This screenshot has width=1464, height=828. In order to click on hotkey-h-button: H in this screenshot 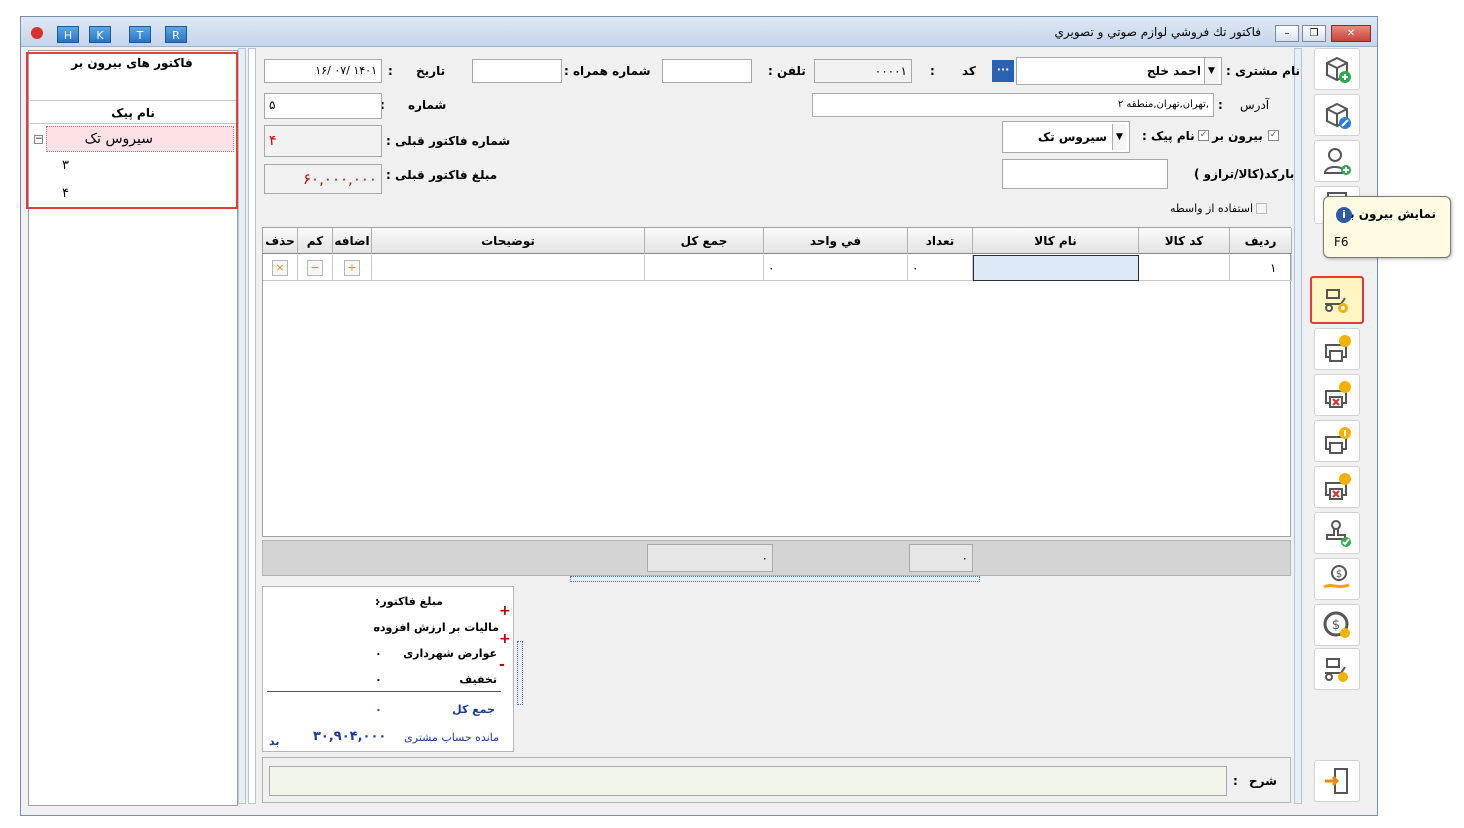, I will do `click(68, 34)`.